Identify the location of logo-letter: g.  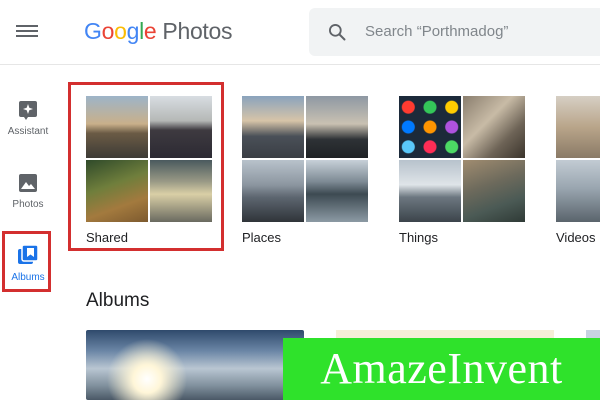
(133, 31).